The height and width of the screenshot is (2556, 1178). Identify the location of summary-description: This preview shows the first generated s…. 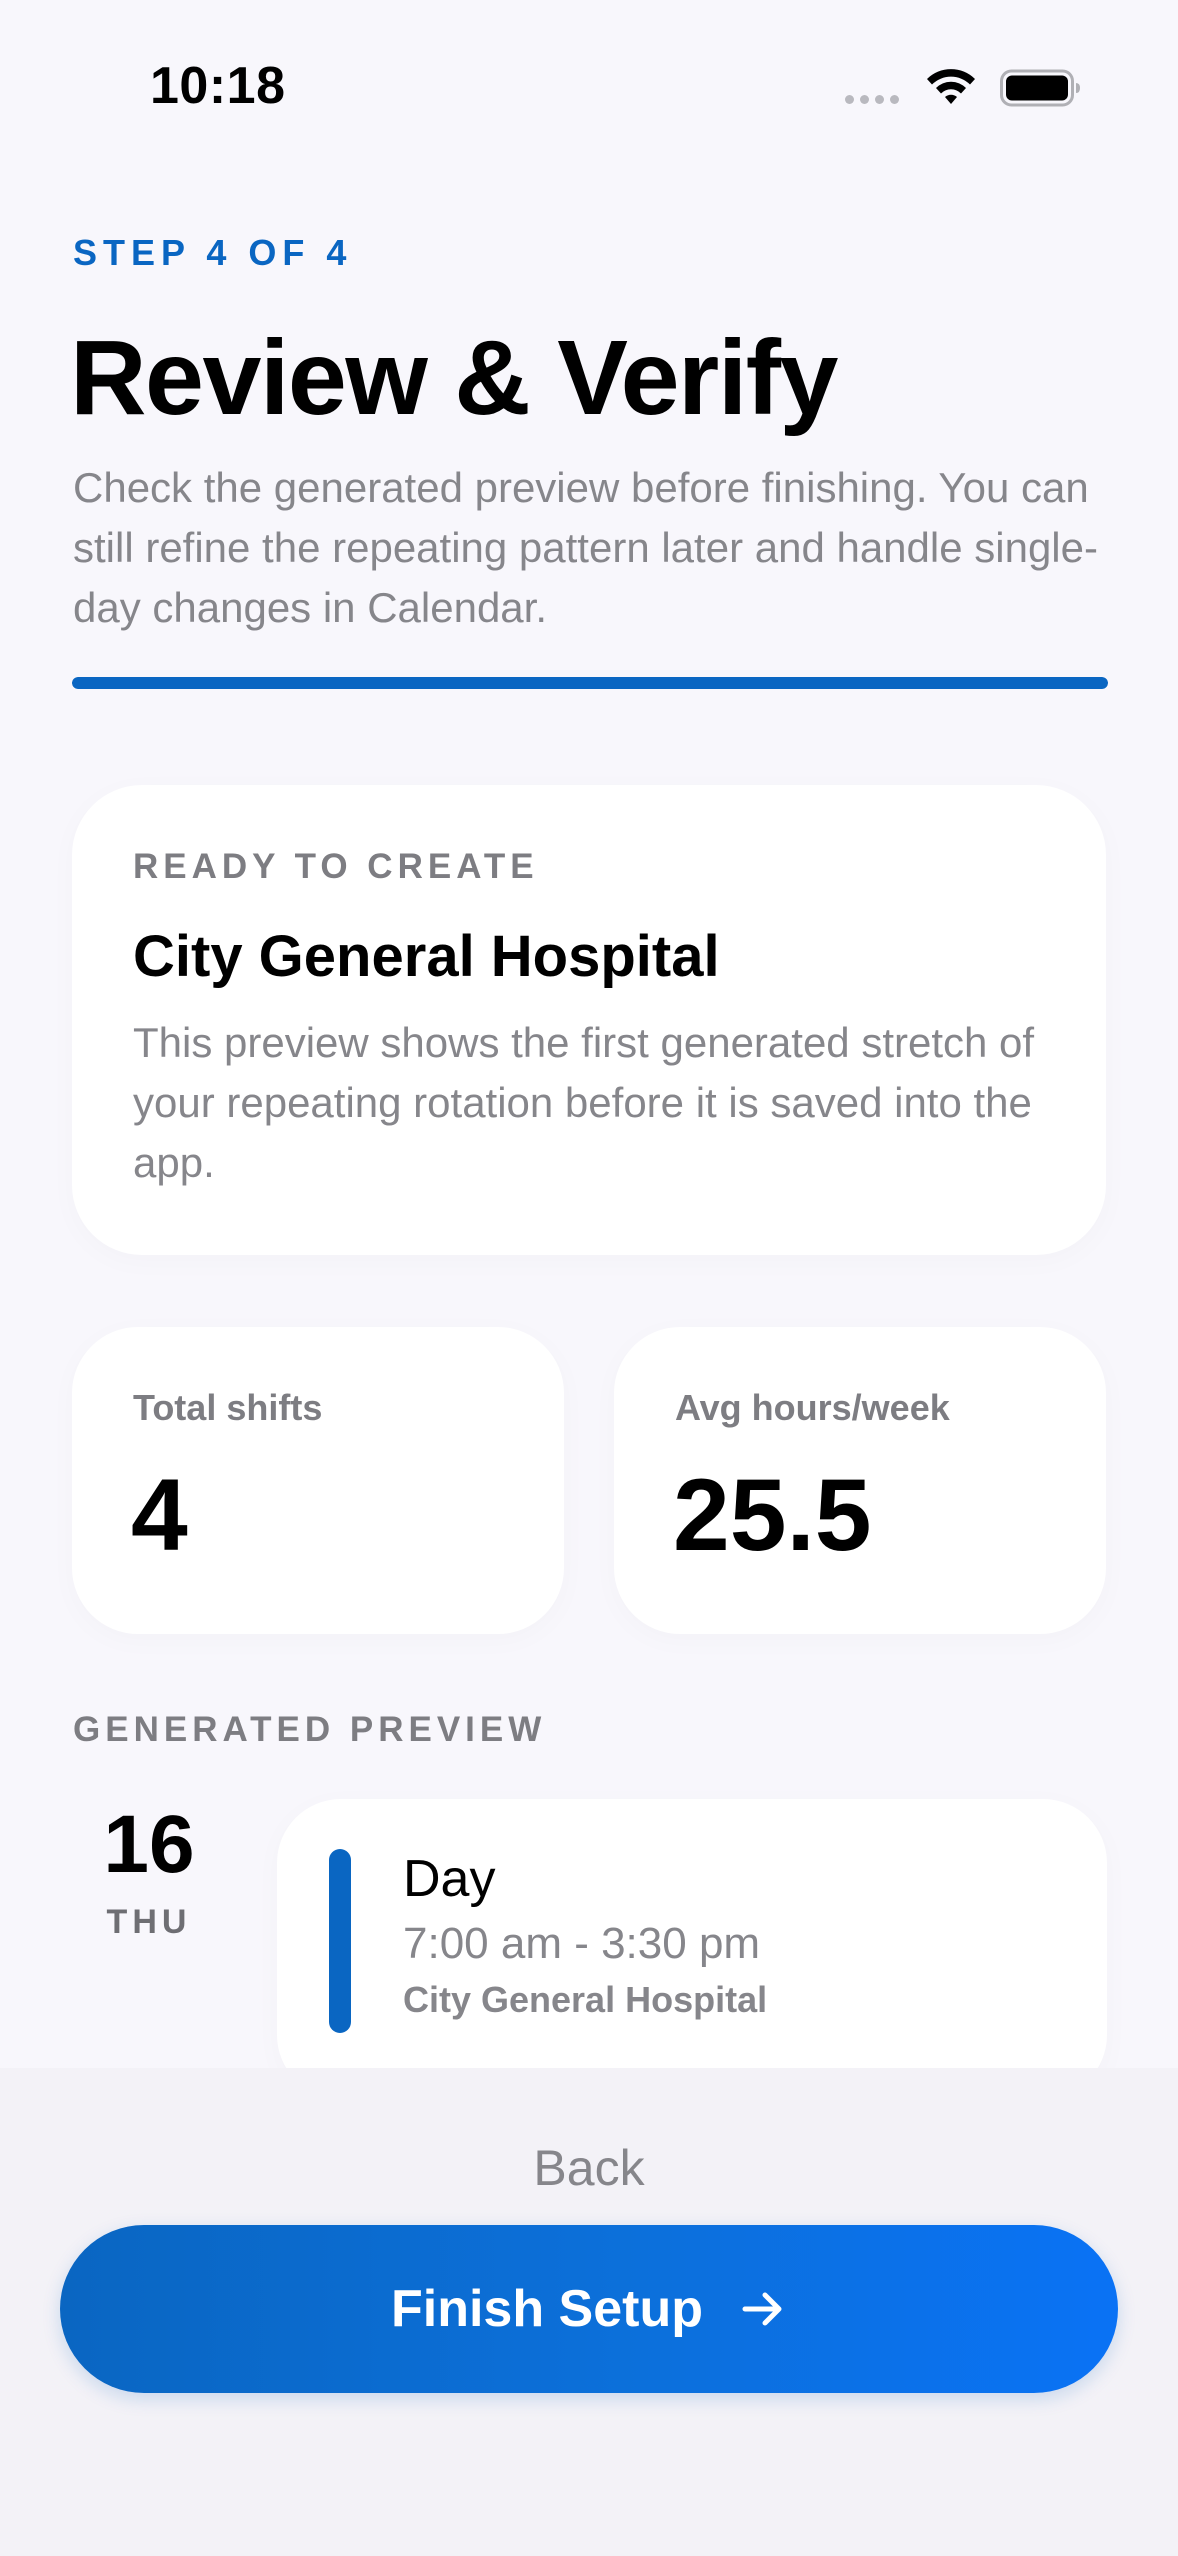
(584, 1102).